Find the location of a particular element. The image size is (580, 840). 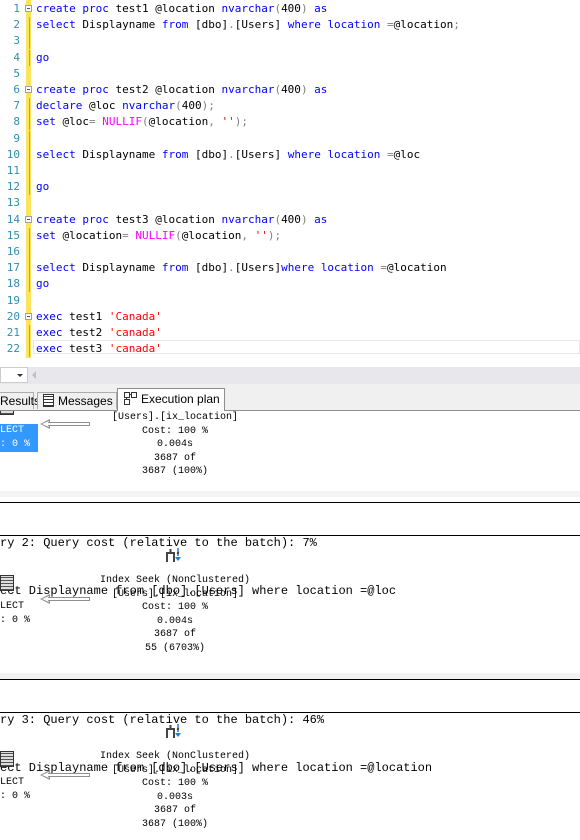

code-token: ; is located at coordinates (456, 25).